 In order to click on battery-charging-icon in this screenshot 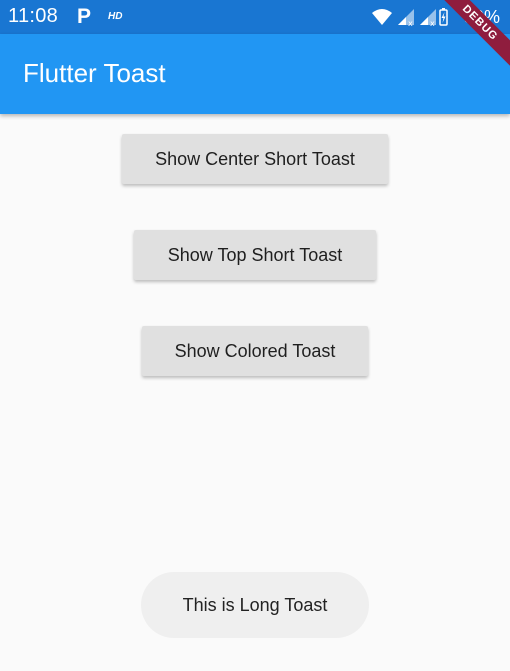, I will do `click(443, 17)`.